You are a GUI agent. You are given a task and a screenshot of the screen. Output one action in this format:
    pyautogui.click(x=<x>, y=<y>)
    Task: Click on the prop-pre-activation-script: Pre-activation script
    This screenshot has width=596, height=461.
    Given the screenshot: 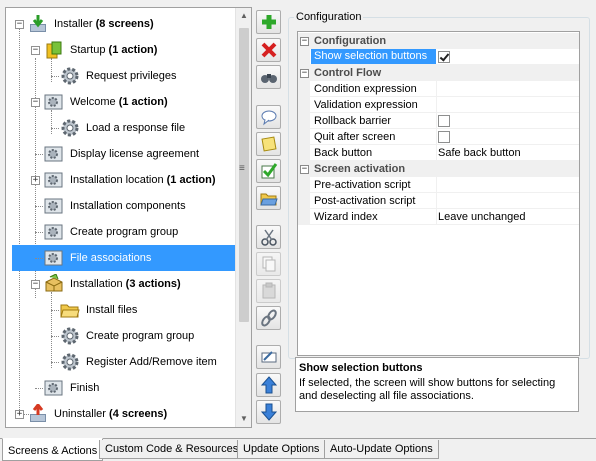 What is the action you would take?
    pyautogui.click(x=438, y=185)
    